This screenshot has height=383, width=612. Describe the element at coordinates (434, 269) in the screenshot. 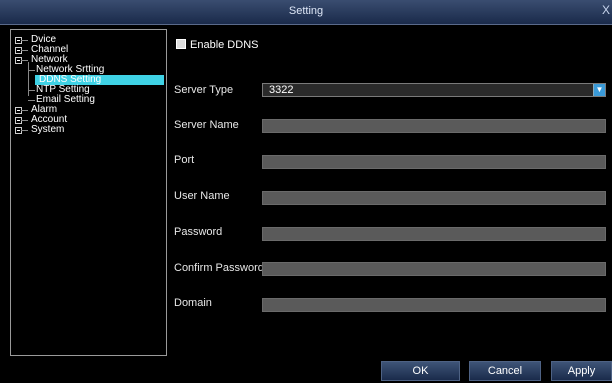

I see `confirm-password-field` at that location.